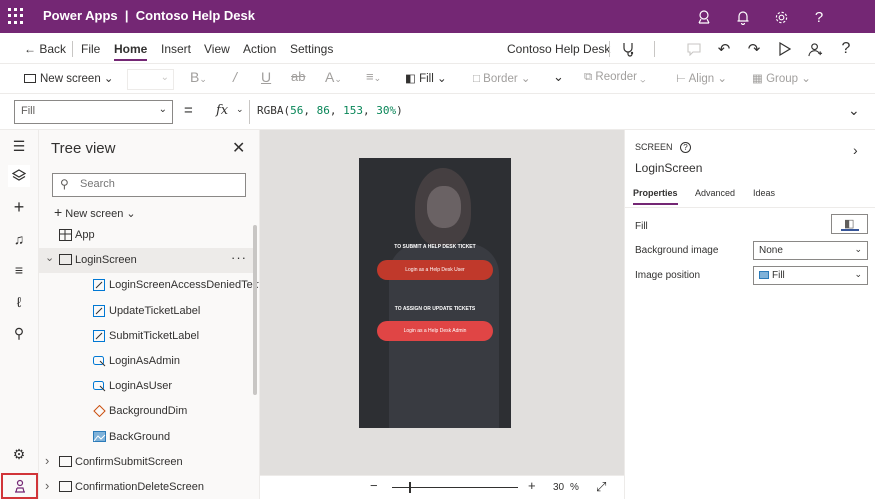 This screenshot has width=875, height=499. Describe the element at coordinates (99, 411) in the screenshot. I see `shape-icon` at that location.